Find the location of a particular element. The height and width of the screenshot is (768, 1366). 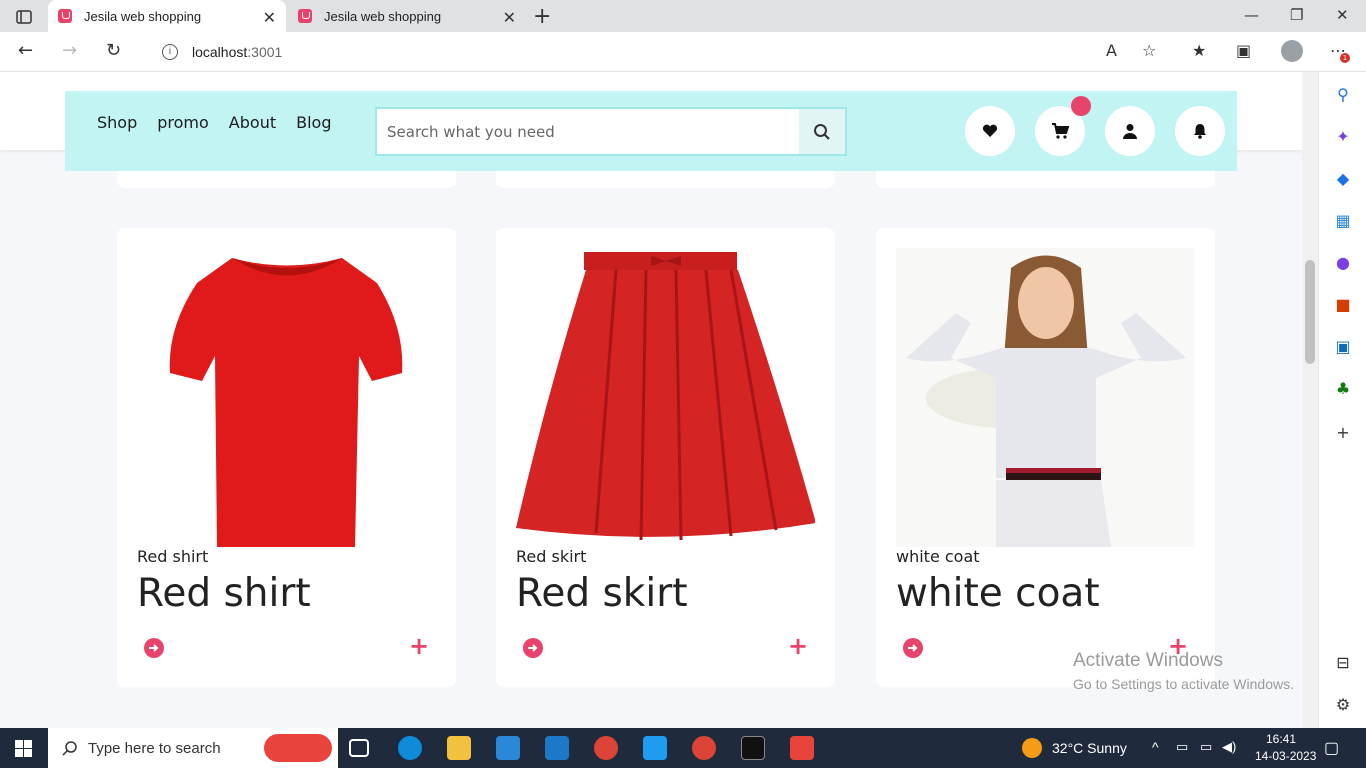

sun-icon is located at coordinates (1032, 748).